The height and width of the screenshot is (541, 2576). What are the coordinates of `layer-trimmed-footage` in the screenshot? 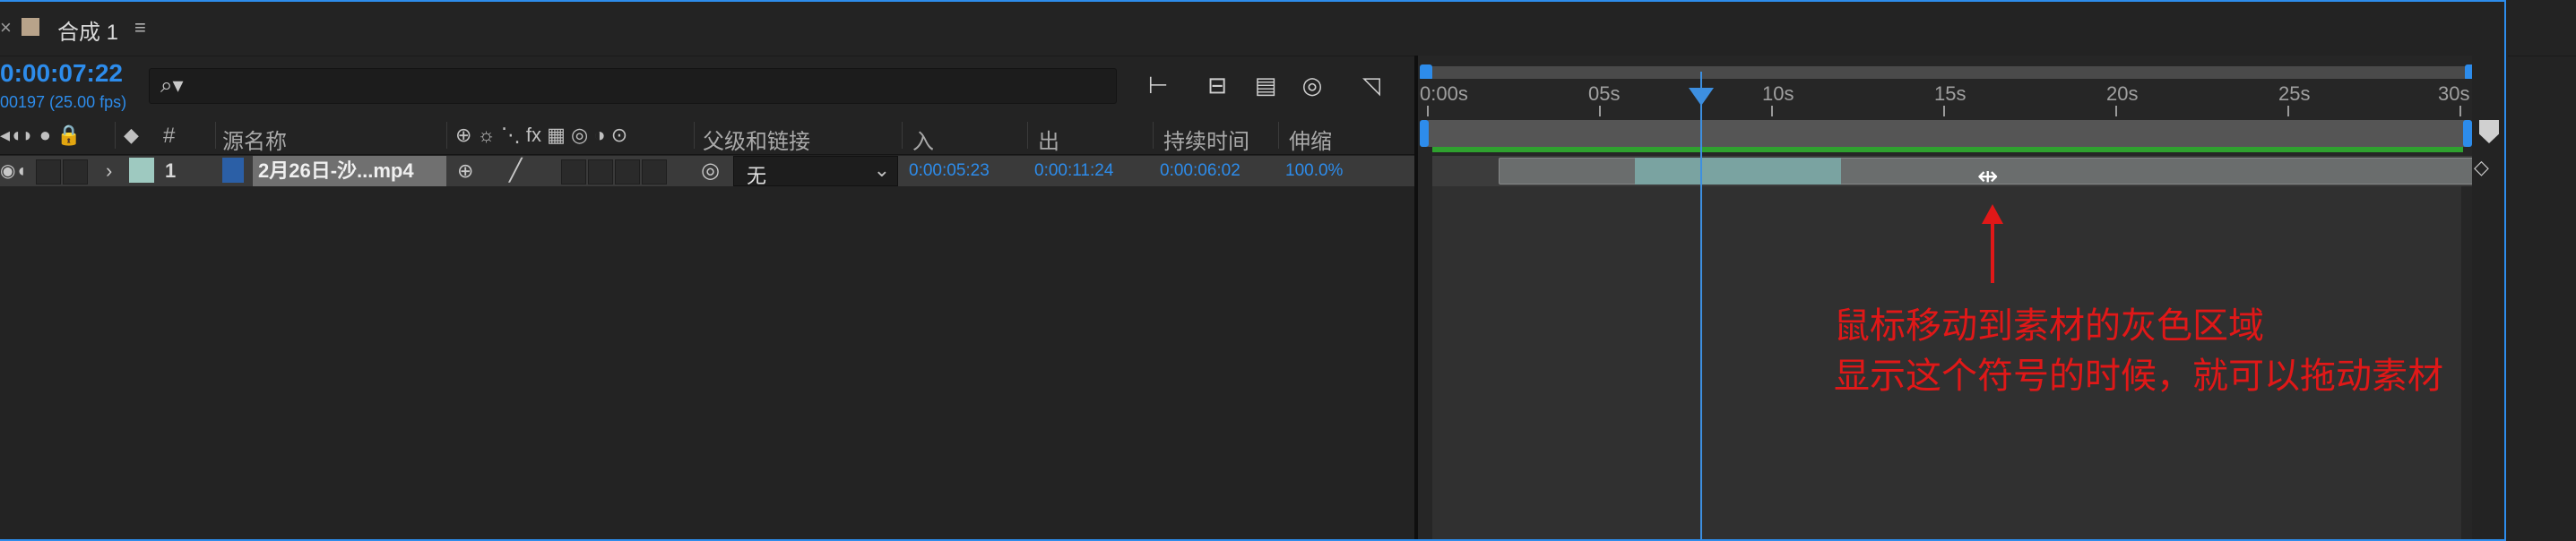 It's located at (1738, 171).